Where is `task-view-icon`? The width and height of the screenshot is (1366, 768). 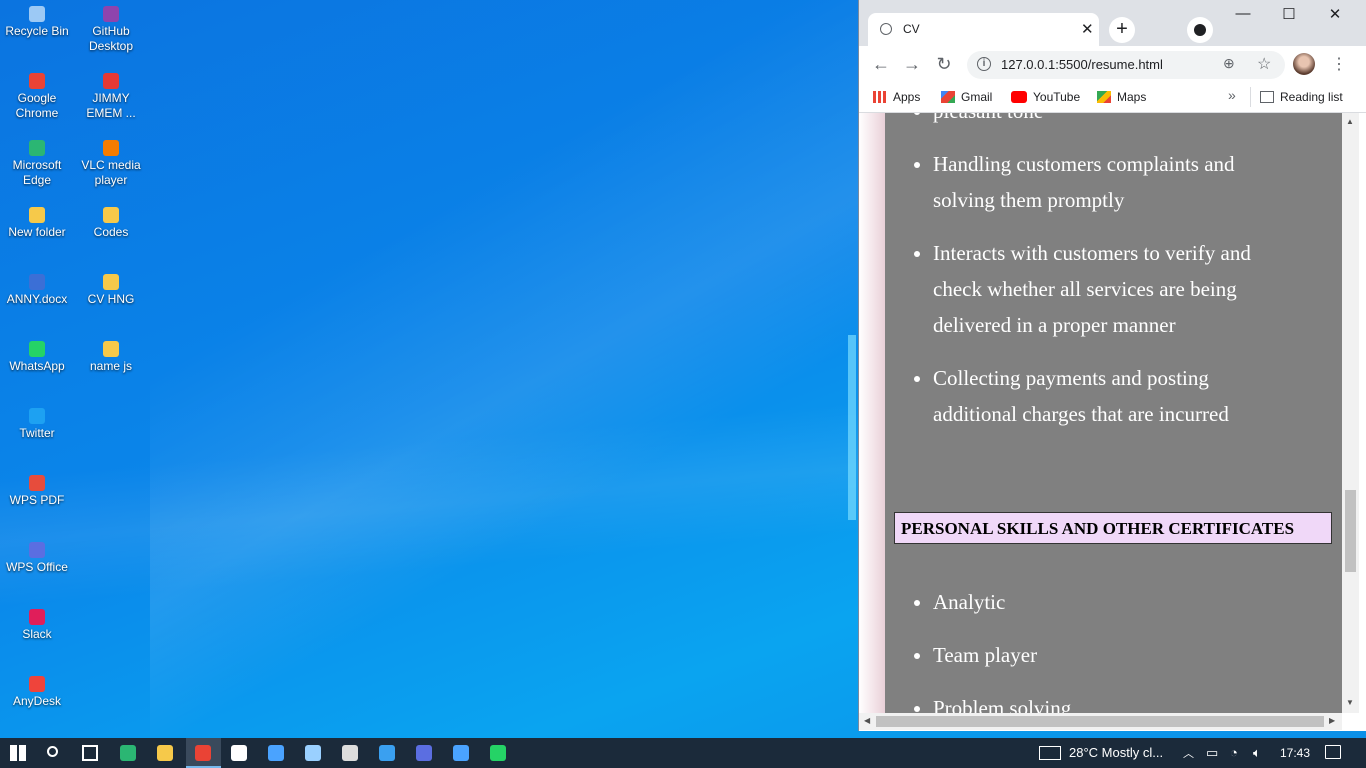
task-view-icon is located at coordinates (90, 753).